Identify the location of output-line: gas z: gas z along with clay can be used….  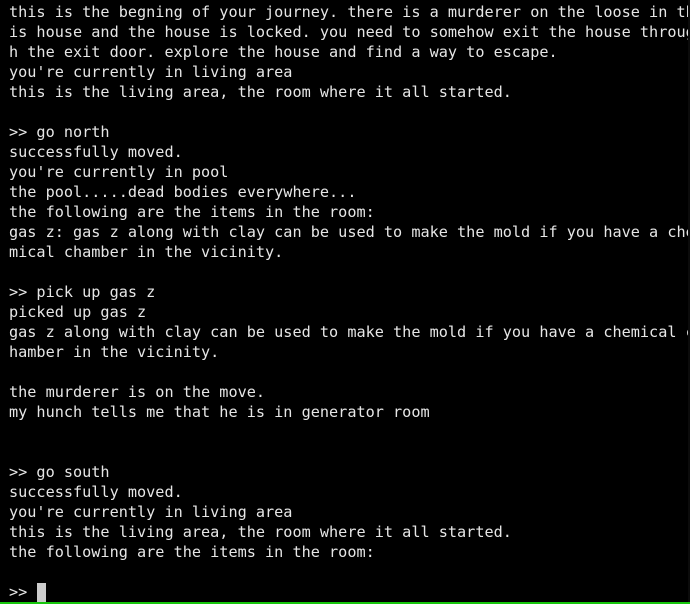
(349, 232).